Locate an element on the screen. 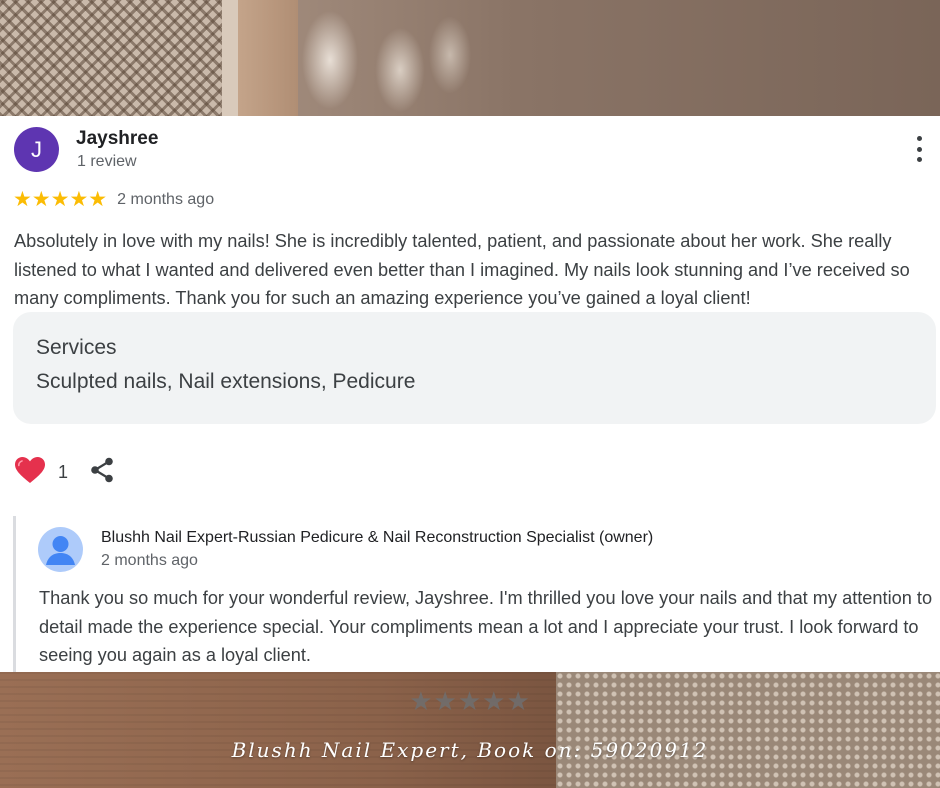  header-background-photo is located at coordinates (470, 58).